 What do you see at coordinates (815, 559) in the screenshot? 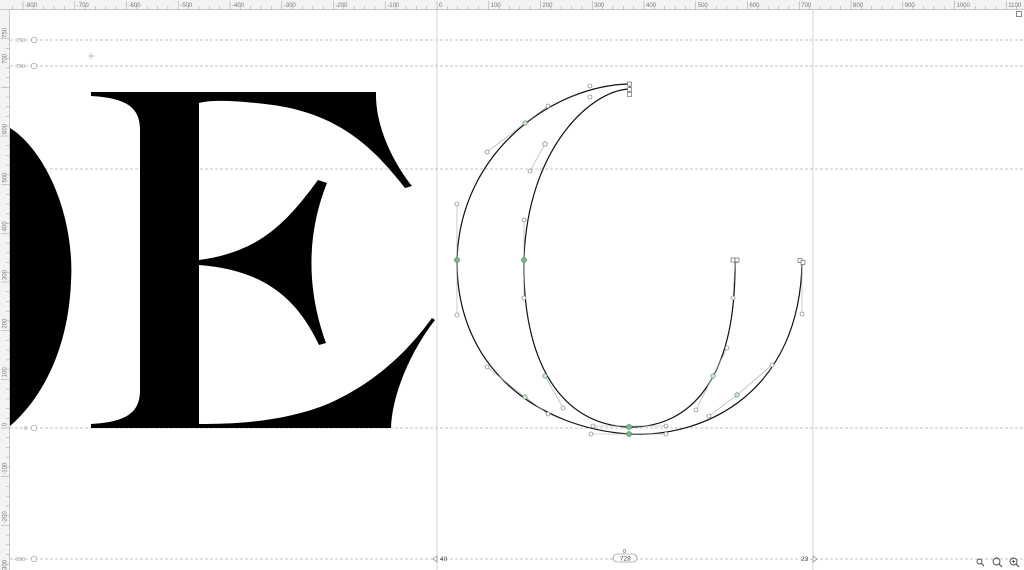
I see `rsb-arrow-icon` at bounding box center [815, 559].